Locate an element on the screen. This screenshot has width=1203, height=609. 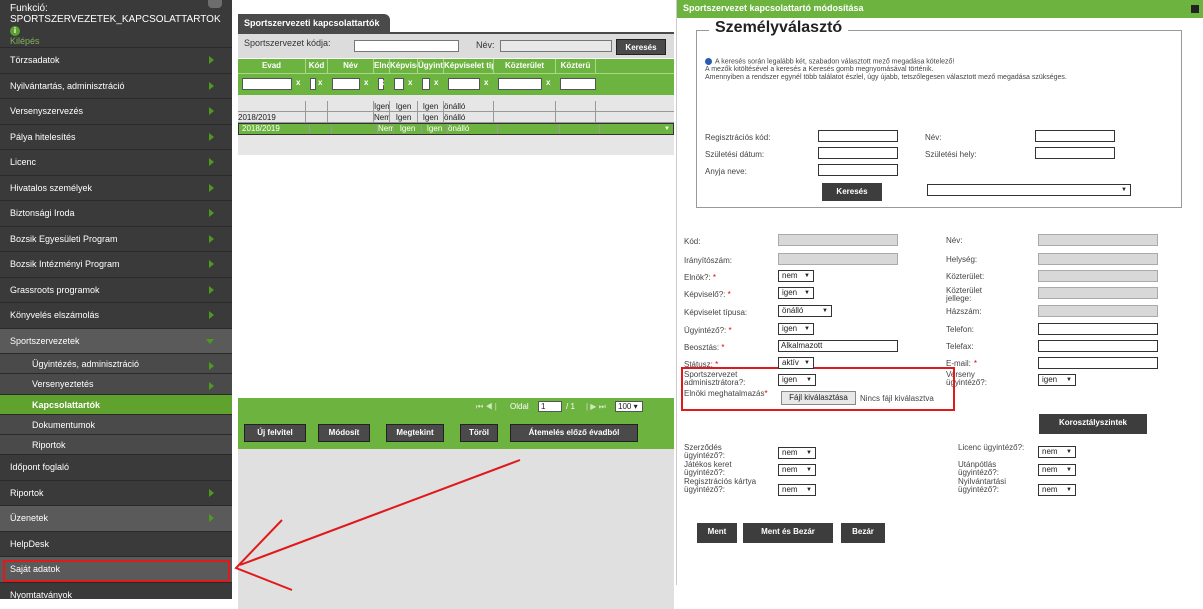
red-arrow-annotation is located at coordinates (377, 525).